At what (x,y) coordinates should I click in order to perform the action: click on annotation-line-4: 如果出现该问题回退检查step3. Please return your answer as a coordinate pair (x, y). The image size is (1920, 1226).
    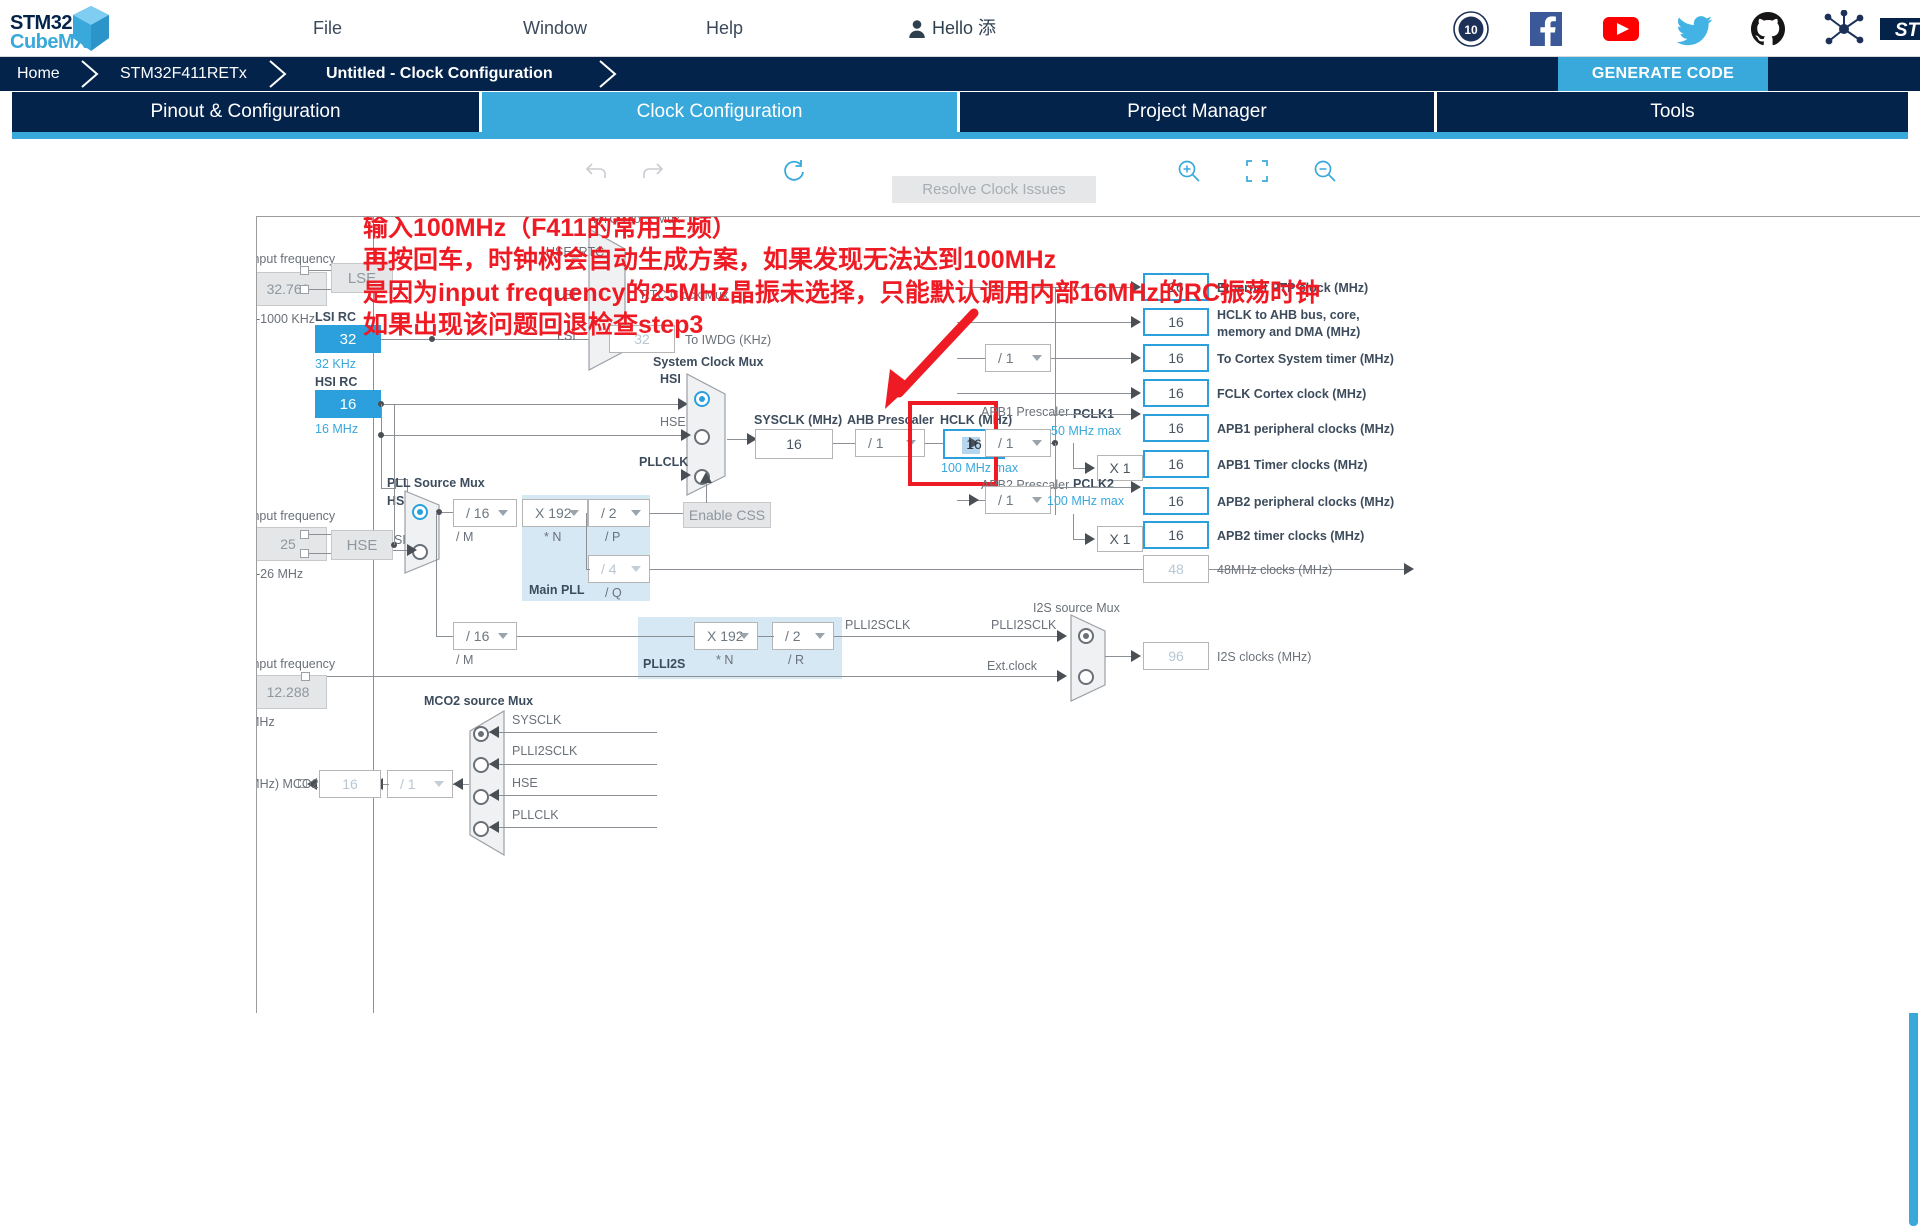
    Looking at the image, I should click on (533, 325).